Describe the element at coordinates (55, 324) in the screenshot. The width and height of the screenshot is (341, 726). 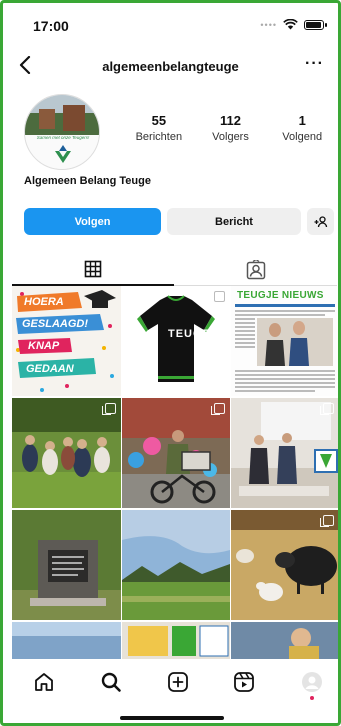
I see `post-text-line: GESLAAGD!` at that location.